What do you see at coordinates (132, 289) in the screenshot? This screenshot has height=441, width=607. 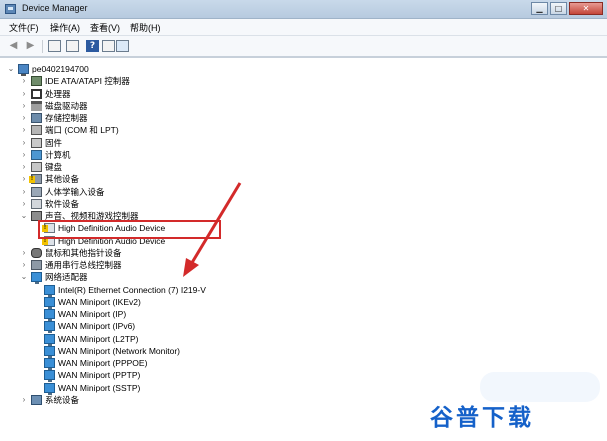 I see `tree-item-label: Intel(R) Ethernet Connection (7) I219-V` at bounding box center [132, 289].